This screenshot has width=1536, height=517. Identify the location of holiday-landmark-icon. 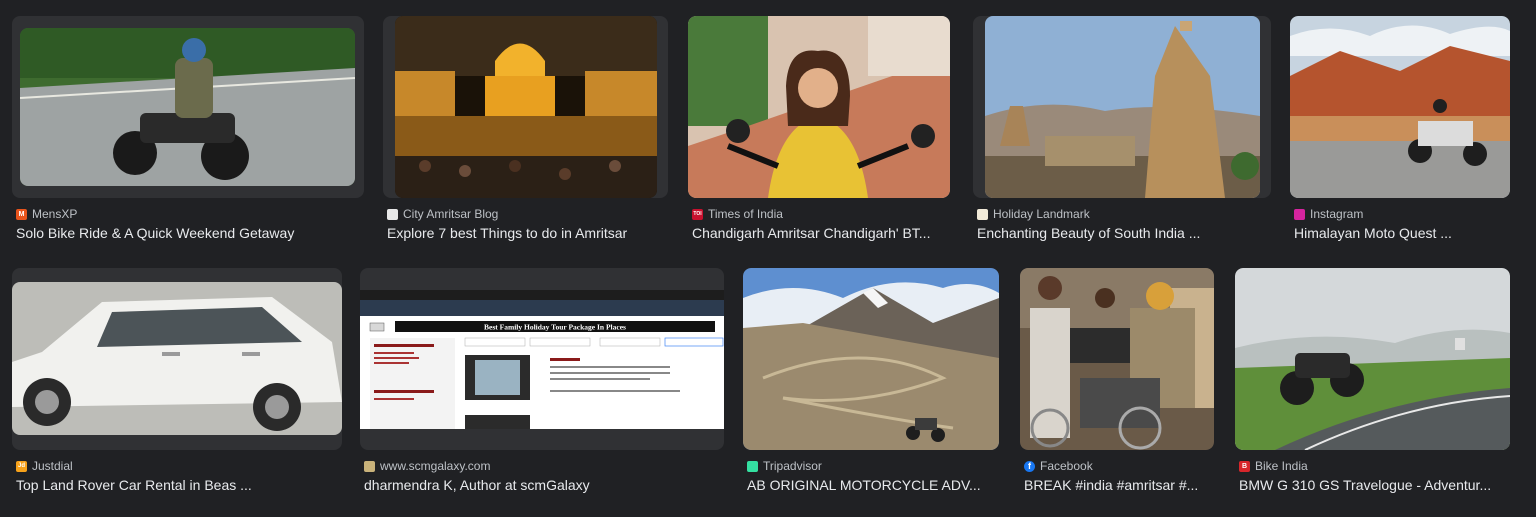
(982, 214).